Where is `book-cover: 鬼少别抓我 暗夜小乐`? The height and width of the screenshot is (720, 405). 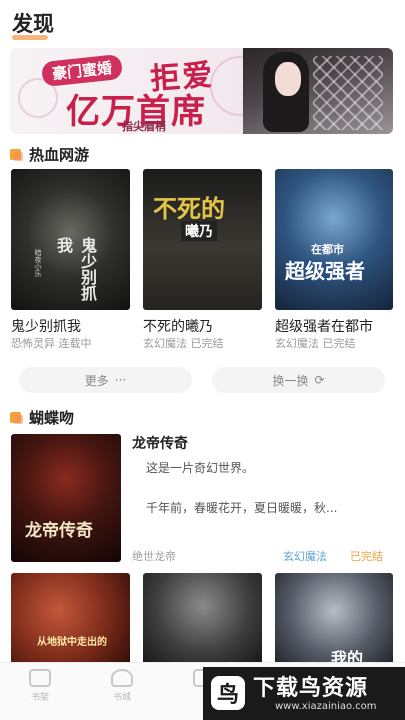
book-cover: 鬼少别抓我 暗夜小乐 is located at coordinates (70, 239).